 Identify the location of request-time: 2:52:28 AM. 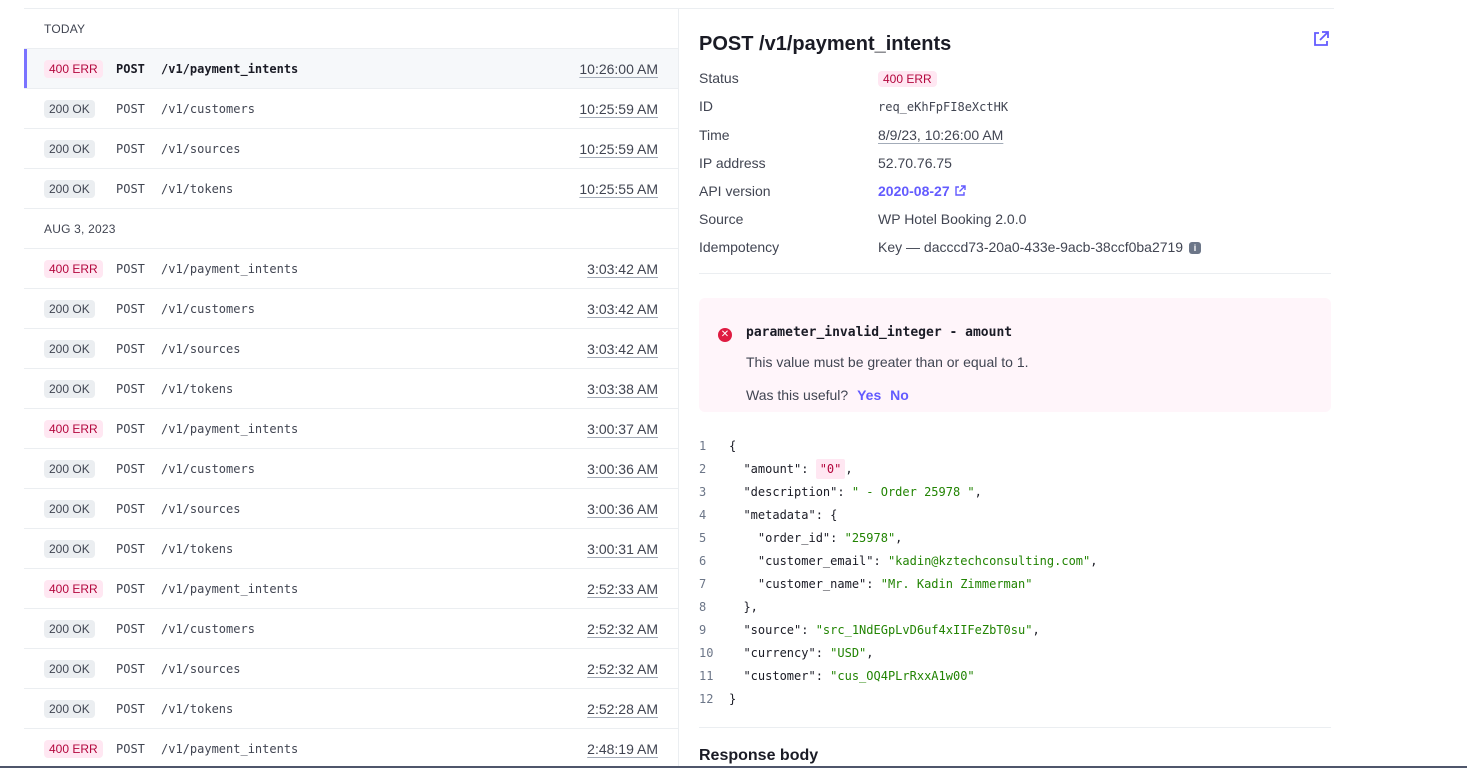
(622, 709).